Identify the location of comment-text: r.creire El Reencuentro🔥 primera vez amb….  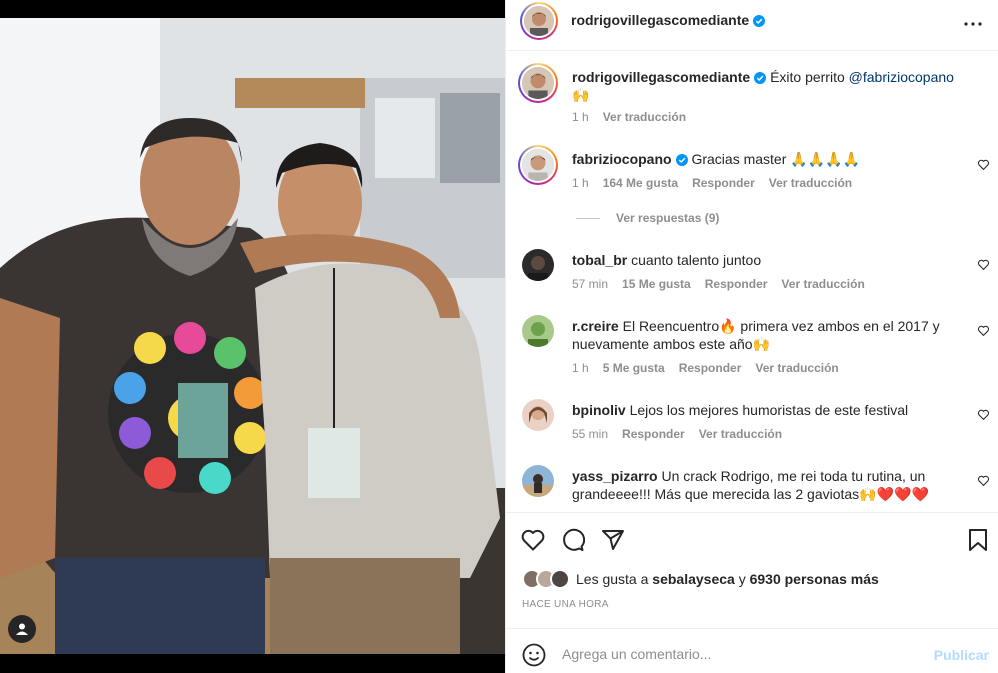
(767, 335).